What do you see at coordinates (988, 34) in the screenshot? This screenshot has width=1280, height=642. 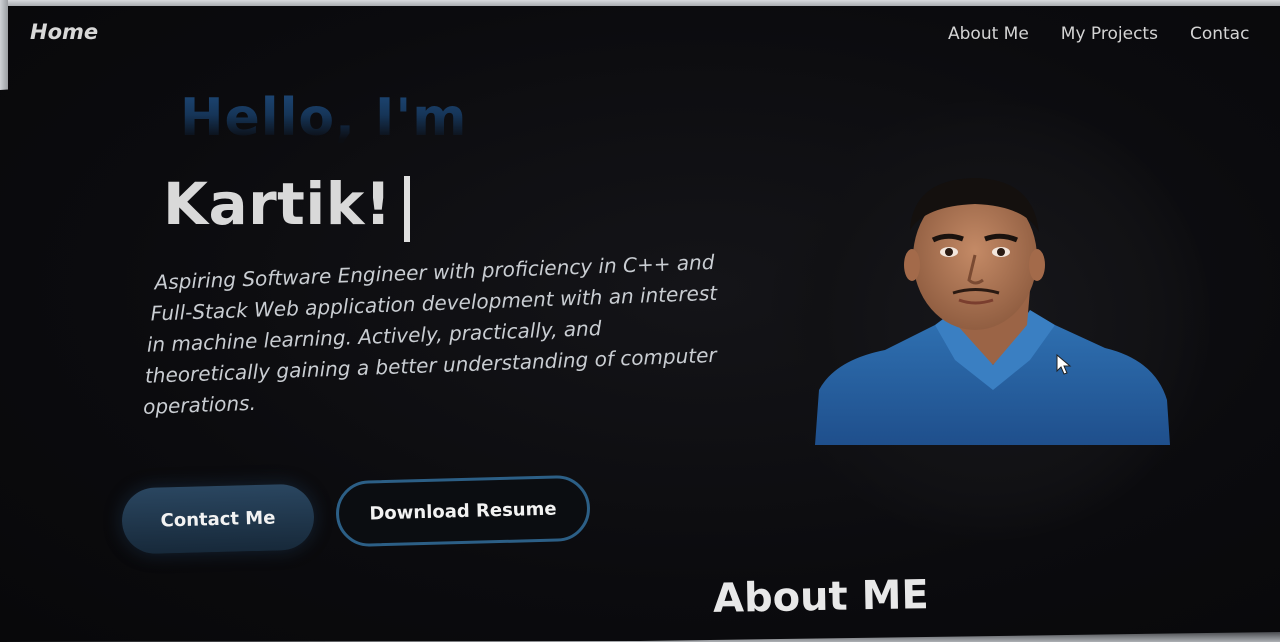 I see `nav-link-about-me: About Me` at bounding box center [988, 34].